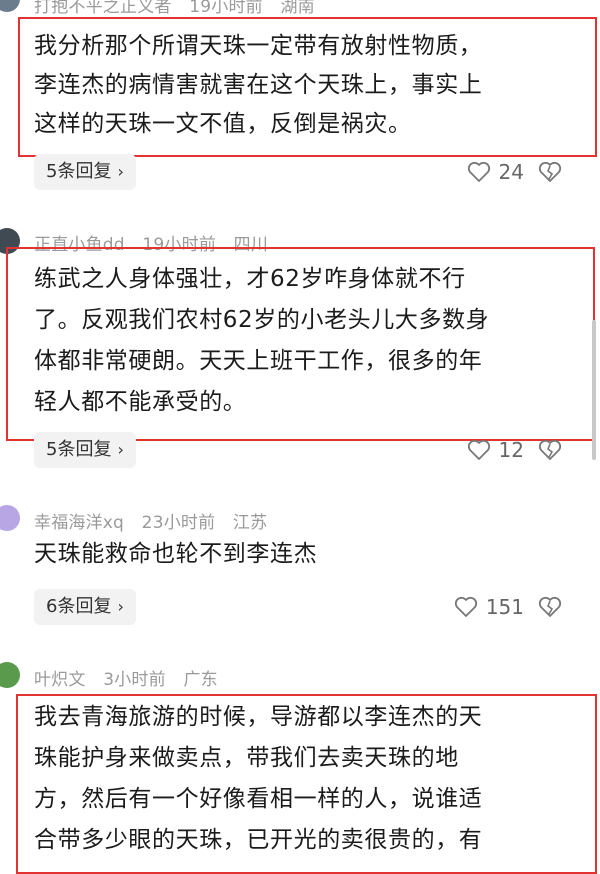 This screenshot has width=600, height=874. I want to click on comment-meta: 叶炽文 3小时前 广东, so click(132, 677).